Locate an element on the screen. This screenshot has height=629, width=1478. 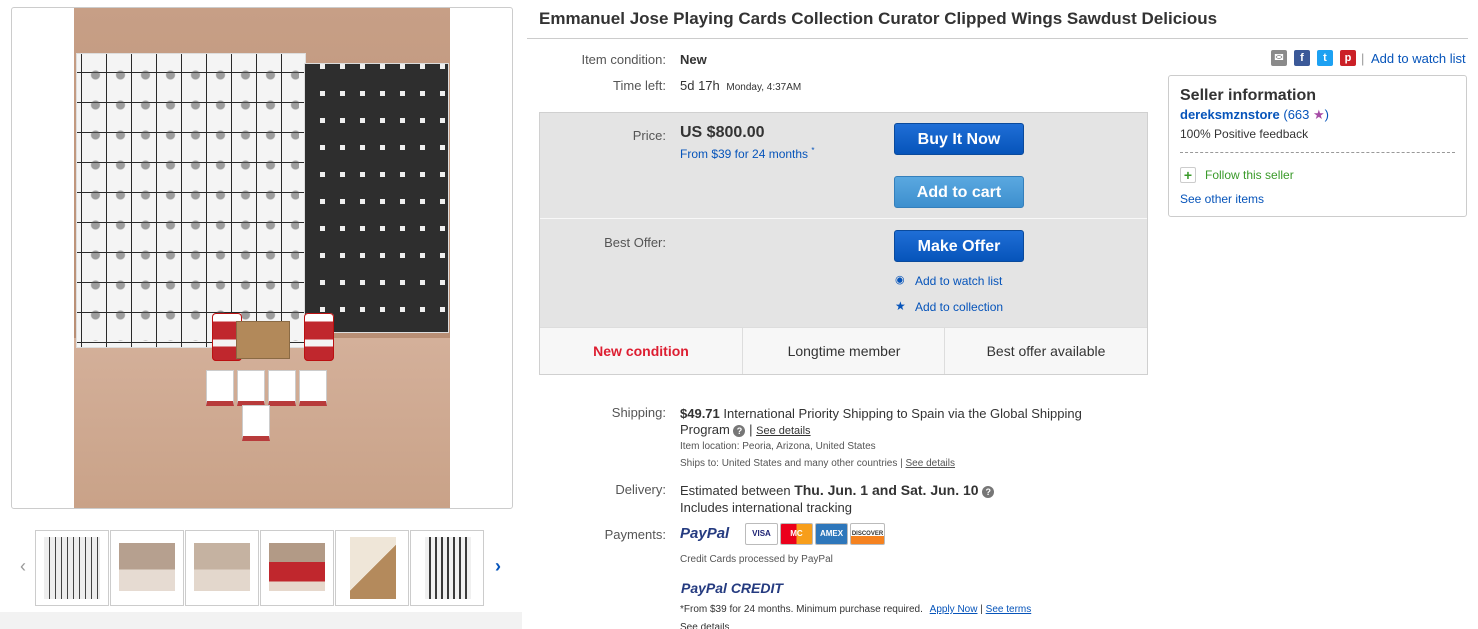
shipping-cost: $49.71 is located at coordinates (700, 413).